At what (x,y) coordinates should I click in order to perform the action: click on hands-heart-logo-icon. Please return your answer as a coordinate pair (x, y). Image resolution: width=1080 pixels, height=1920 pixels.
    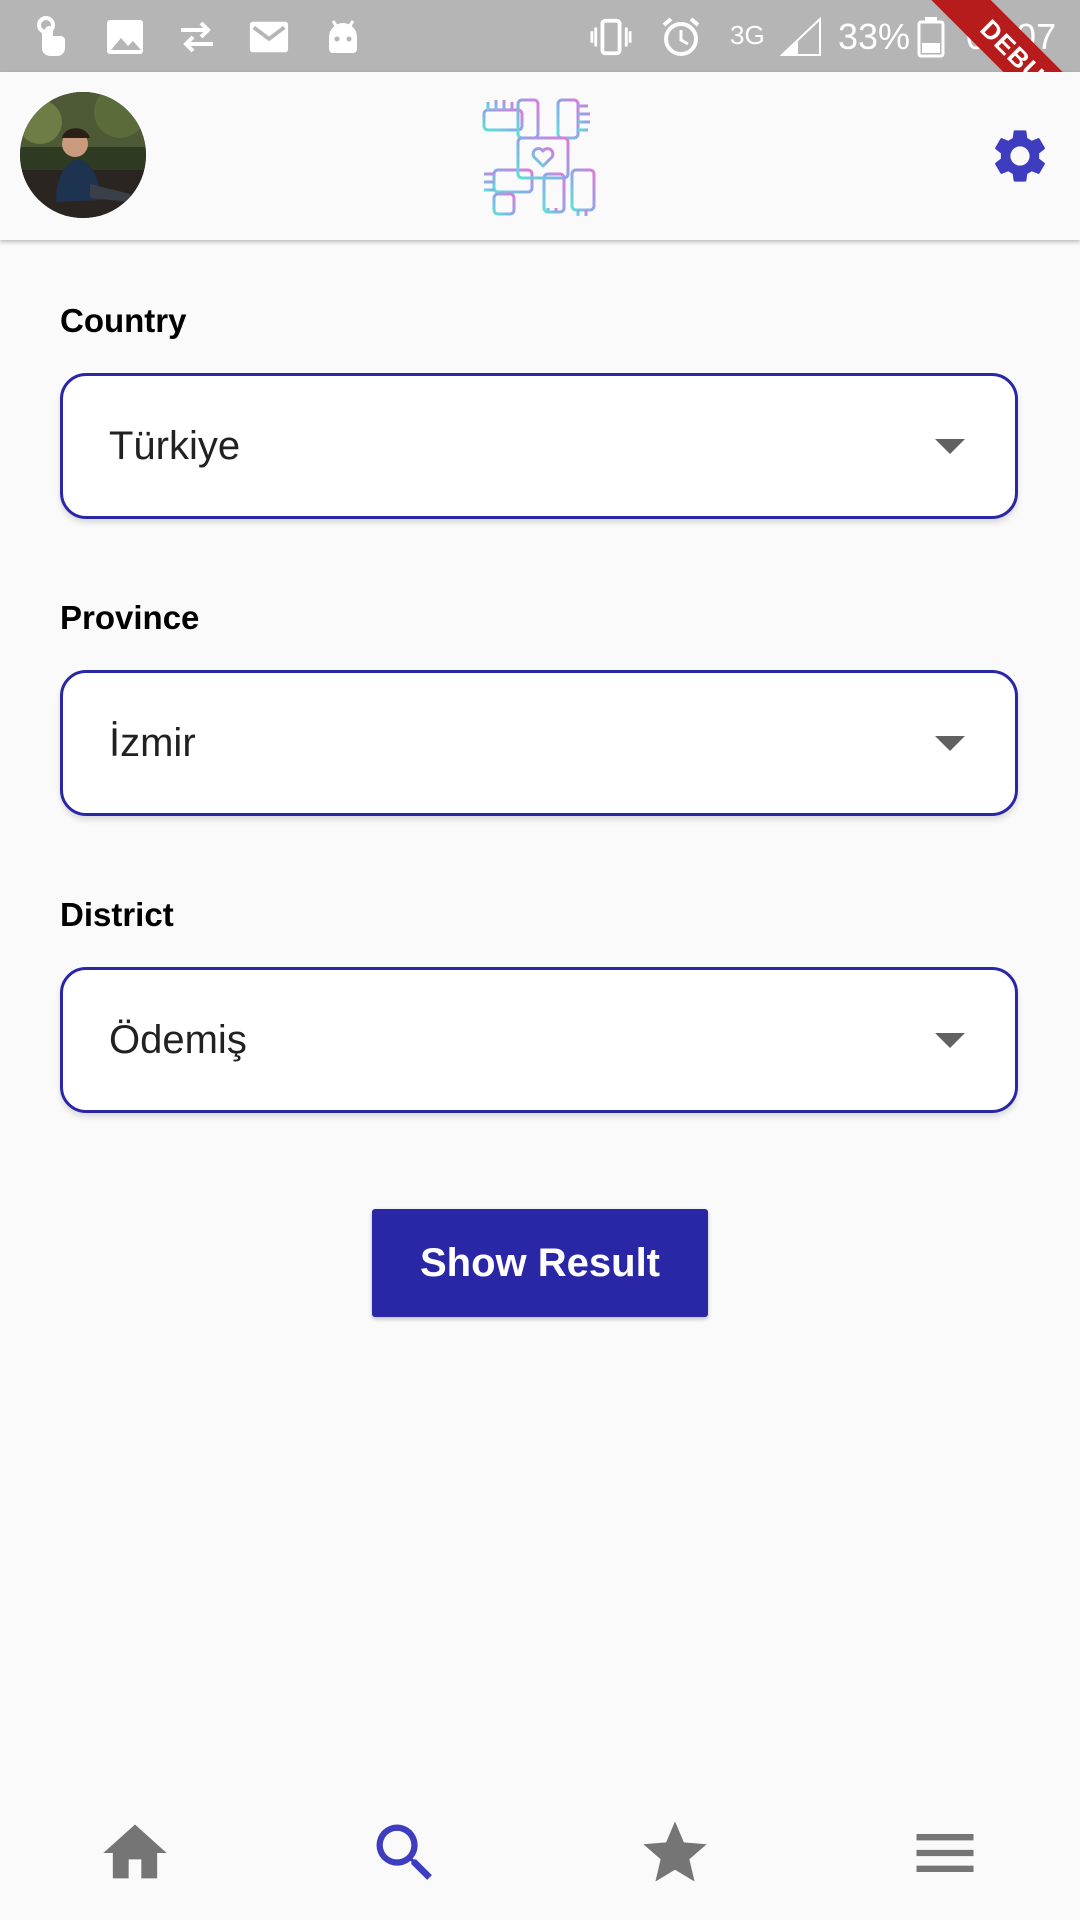
    Looking at the image, I should click on (540, 156).